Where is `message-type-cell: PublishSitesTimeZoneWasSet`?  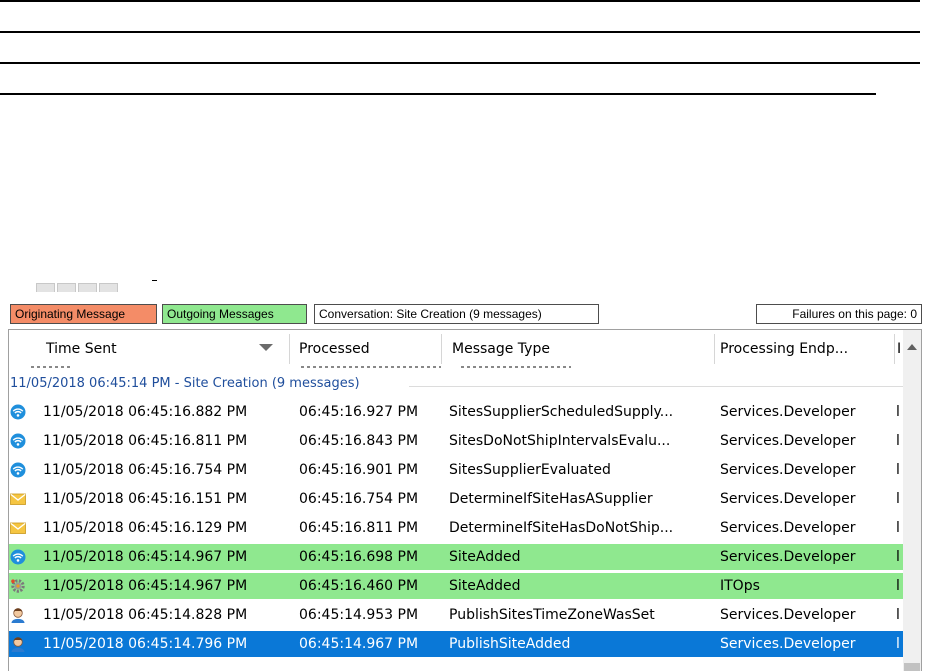
message-type-cell: PublishSitesTimeZoneWasSet is located at coordinates (552, 615).